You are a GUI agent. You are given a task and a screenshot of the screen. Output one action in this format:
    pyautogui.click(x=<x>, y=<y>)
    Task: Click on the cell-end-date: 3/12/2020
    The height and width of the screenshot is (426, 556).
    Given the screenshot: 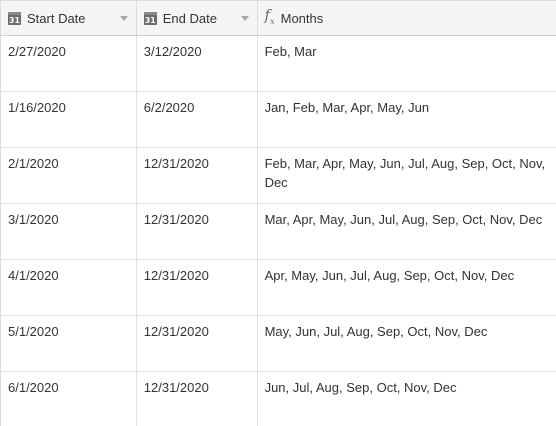 What is the action you would take?
    pyautogui.click(x=197, y=63)
    